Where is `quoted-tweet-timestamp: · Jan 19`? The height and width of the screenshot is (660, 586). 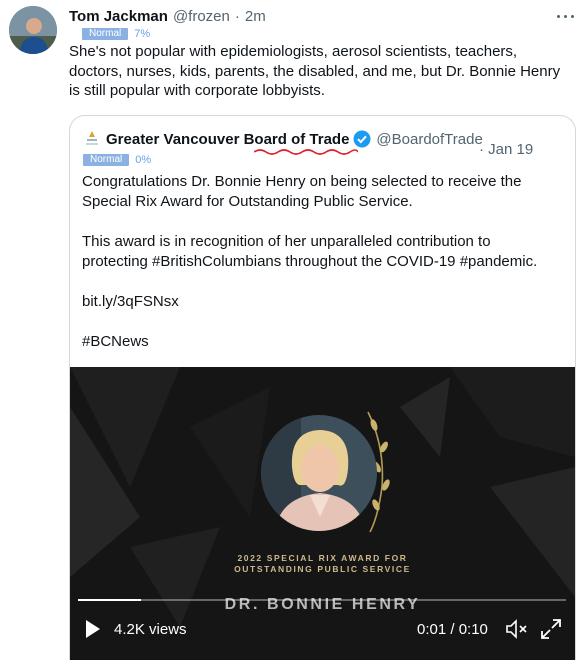 quoted-tweet-timestamp: · Jan 19 is located at coordinates (506, 149).